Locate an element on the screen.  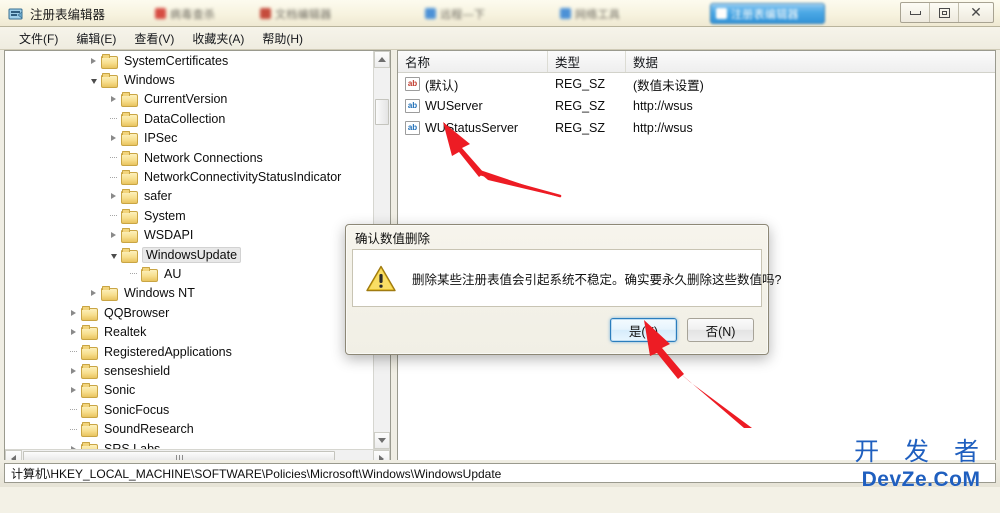
tree-item-windowsupdate: WindowsUpdate is located at coordinates (189, 254).